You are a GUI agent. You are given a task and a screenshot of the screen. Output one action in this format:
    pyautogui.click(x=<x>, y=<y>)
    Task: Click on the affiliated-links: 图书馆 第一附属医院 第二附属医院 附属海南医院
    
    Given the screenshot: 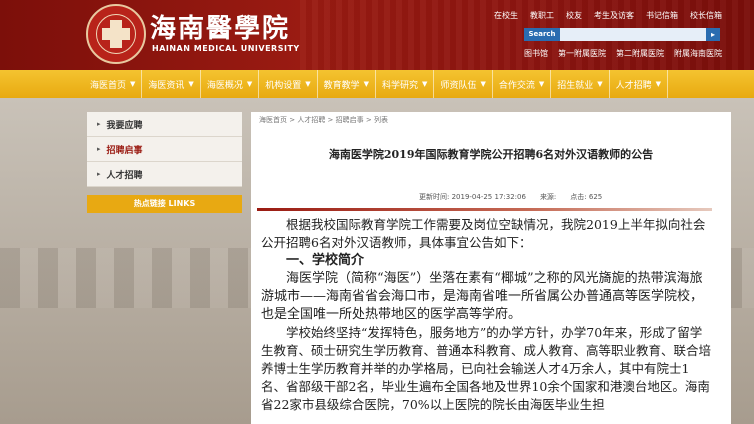 What is the action you would take?
    pyautogui.click(x=623, y=53)
    